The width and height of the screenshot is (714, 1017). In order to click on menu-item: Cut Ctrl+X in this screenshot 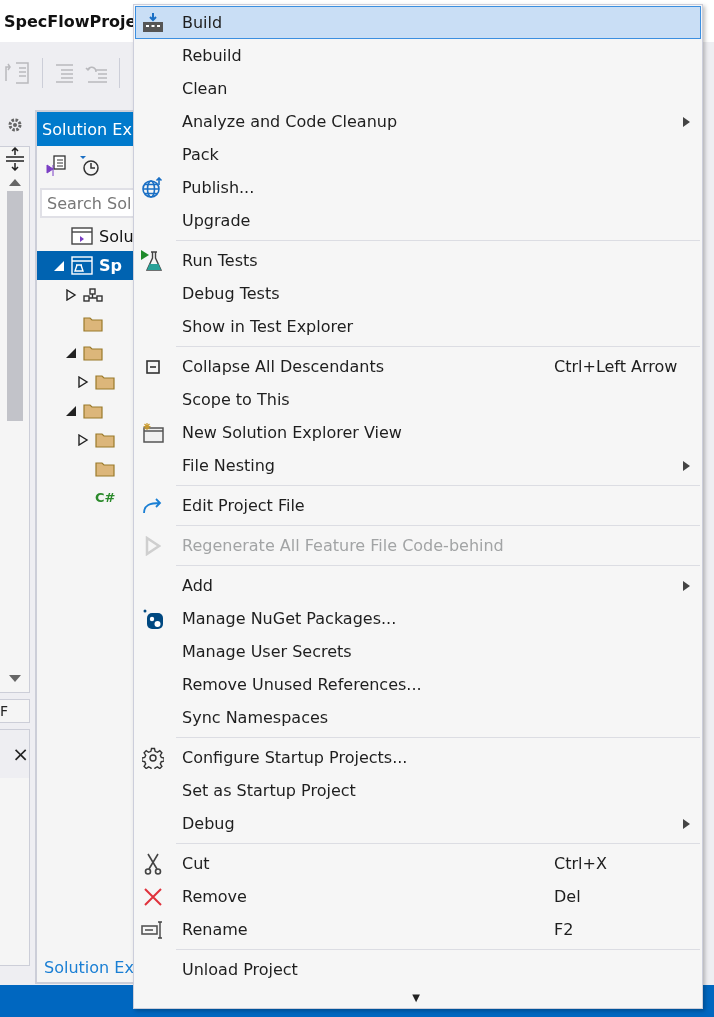, I will do `click(418, 863)`.